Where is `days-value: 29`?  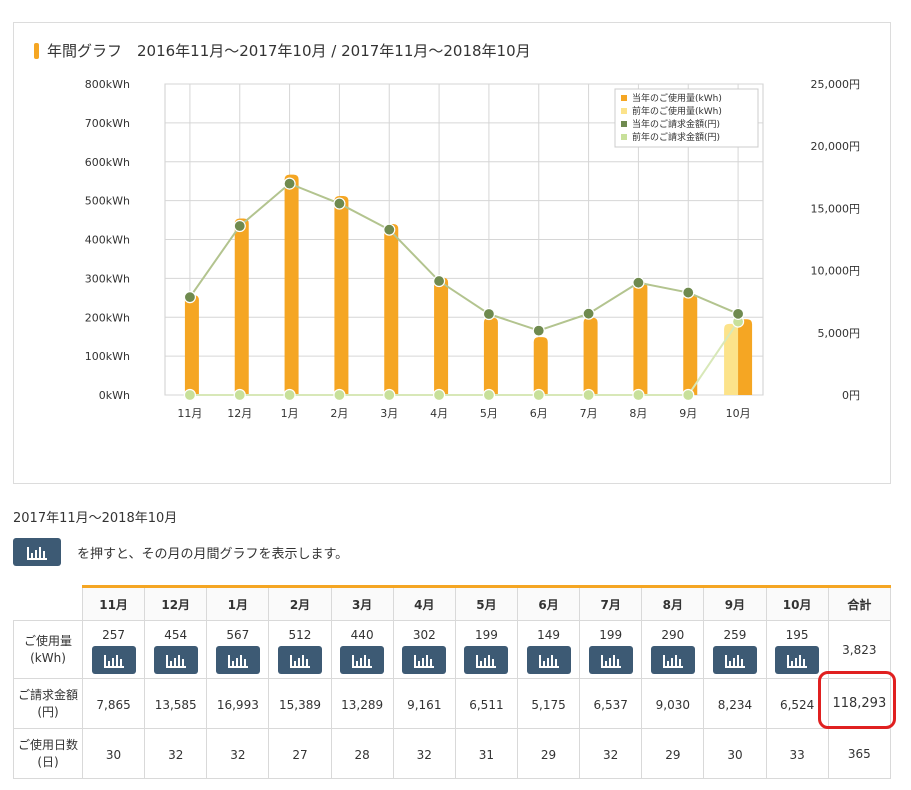
days-value: 29 is located at coordinates (548, 754).